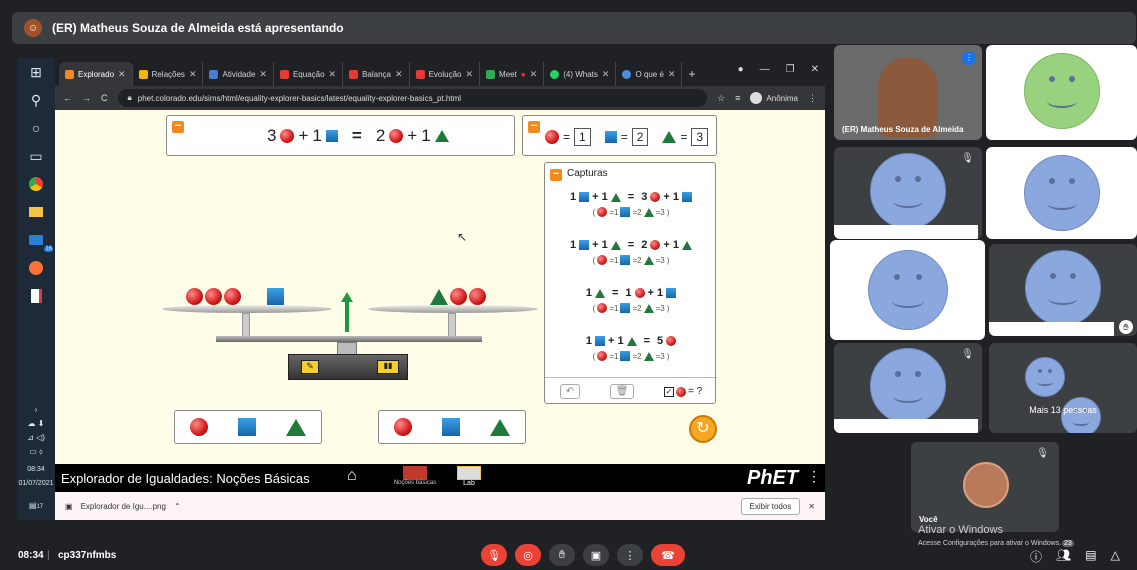 The image size is (1137, 570). Describe the element at coordinates (415, 476) in the screenshot. I see `screen-button-basics: Noções básicas` at that location.